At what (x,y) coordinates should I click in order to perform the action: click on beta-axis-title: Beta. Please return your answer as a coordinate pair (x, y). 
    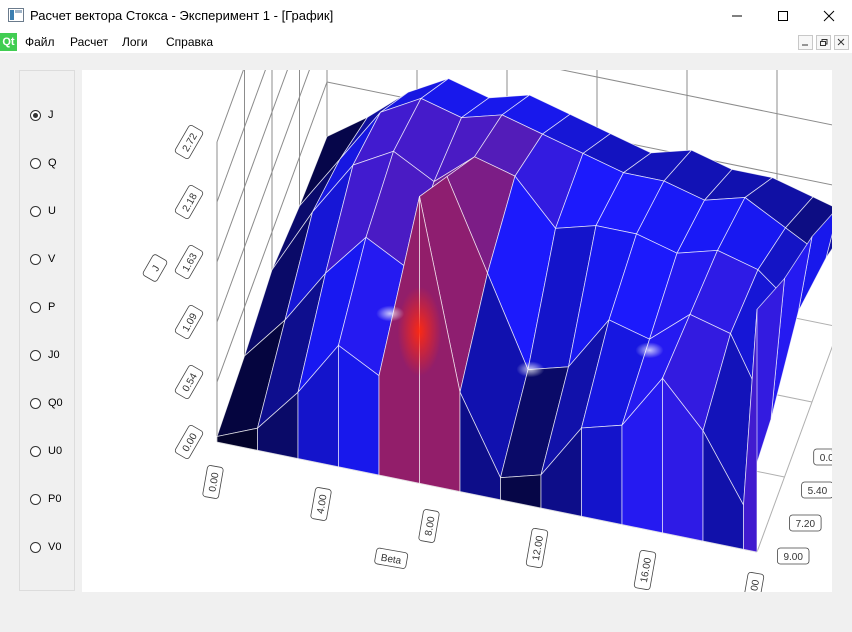
    Looking at the image, I should click on (391, 558).